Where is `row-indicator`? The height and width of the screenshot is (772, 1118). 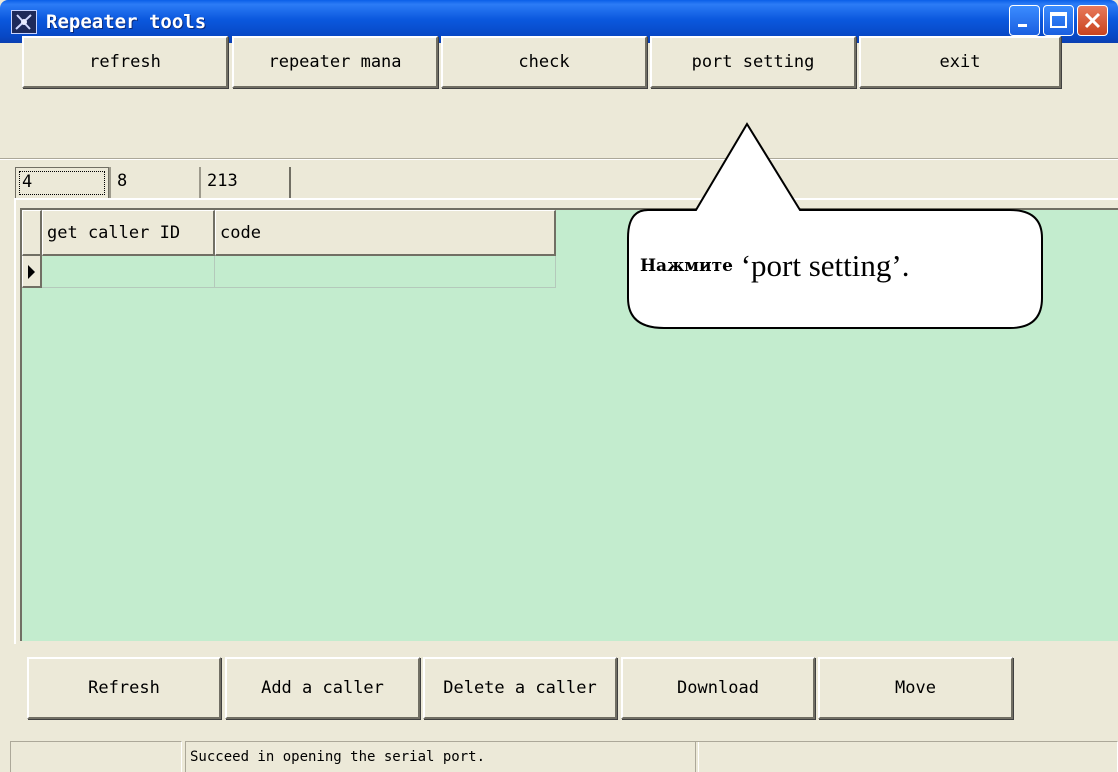
row-indicator is located at coordinates (32, 272).